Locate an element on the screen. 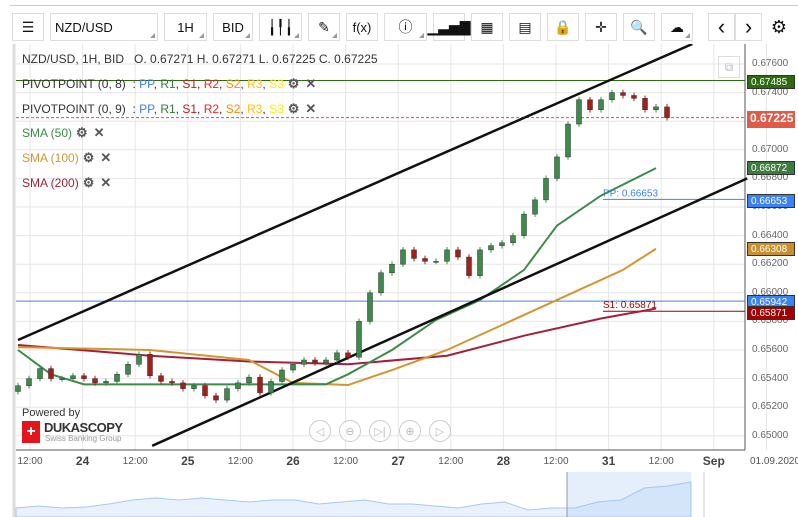 The height and width of the screenshot is (517, 798). price-label: 0.66872 is located at coordinates (771, 168).